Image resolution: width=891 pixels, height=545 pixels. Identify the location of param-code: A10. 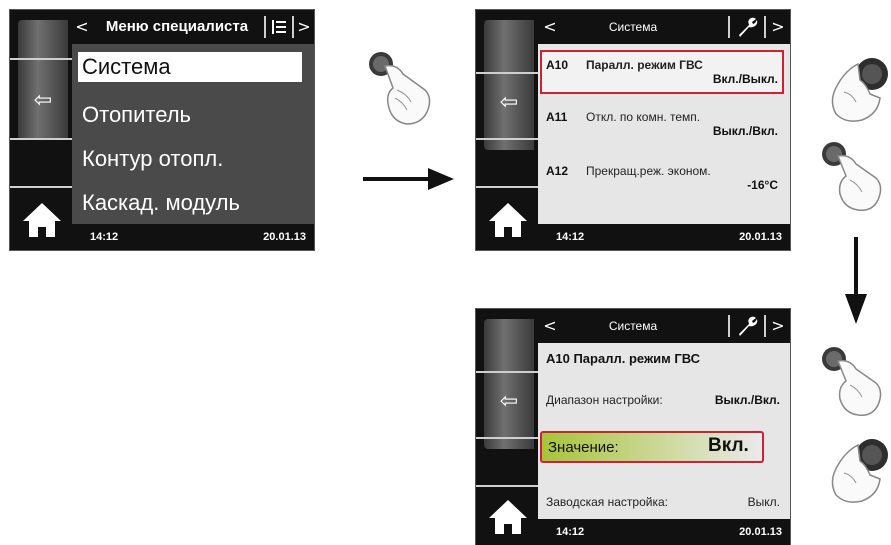
(557, 65).